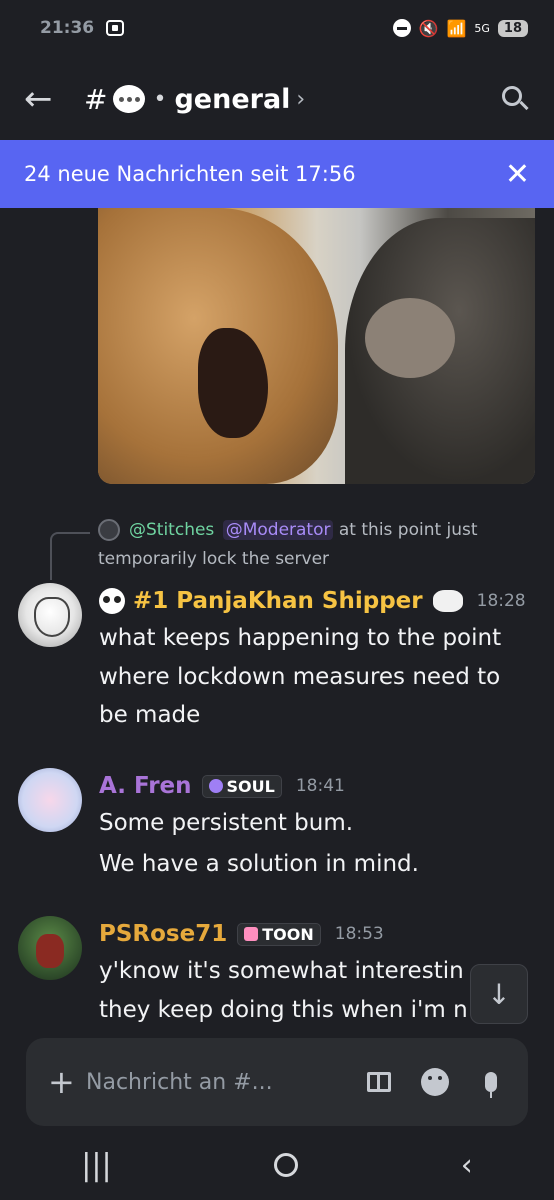 The image size is (554, 1200). Describe the element at coordinates (515, 99) in the screenshot. I see `search-icon` at that location.